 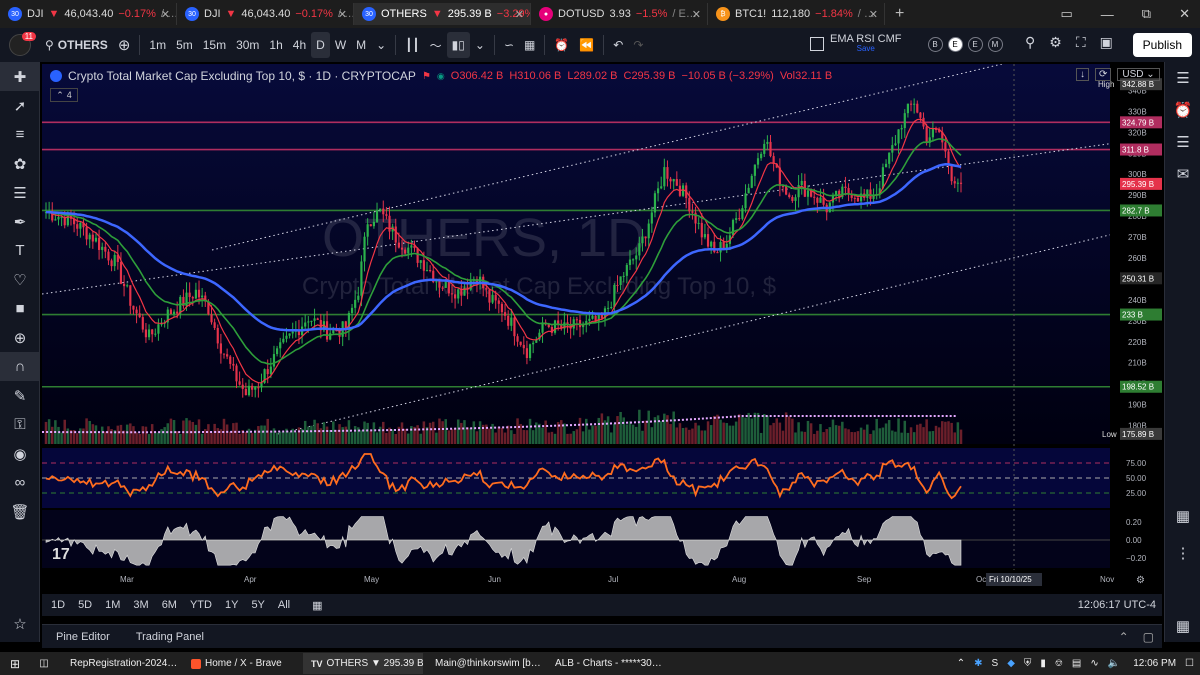 I want to click on tab-trading-panel: Trading Panel, so click(x=170, y=637).